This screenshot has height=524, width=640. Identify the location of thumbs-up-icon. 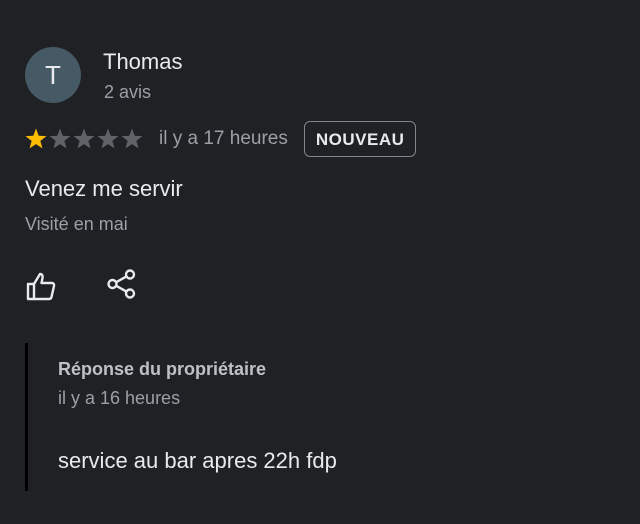
(41, 286).